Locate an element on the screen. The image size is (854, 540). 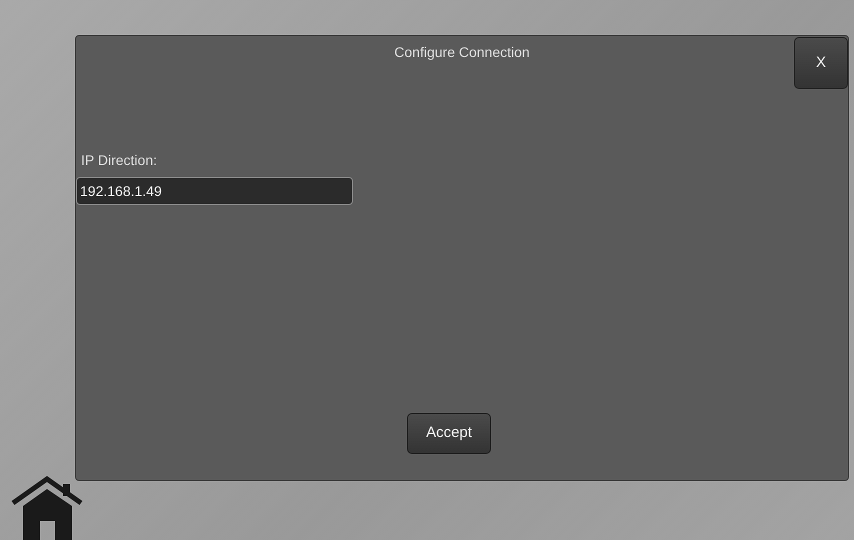
ip-address-field: 192.168.1.49 is located at coordinates (214, 191).